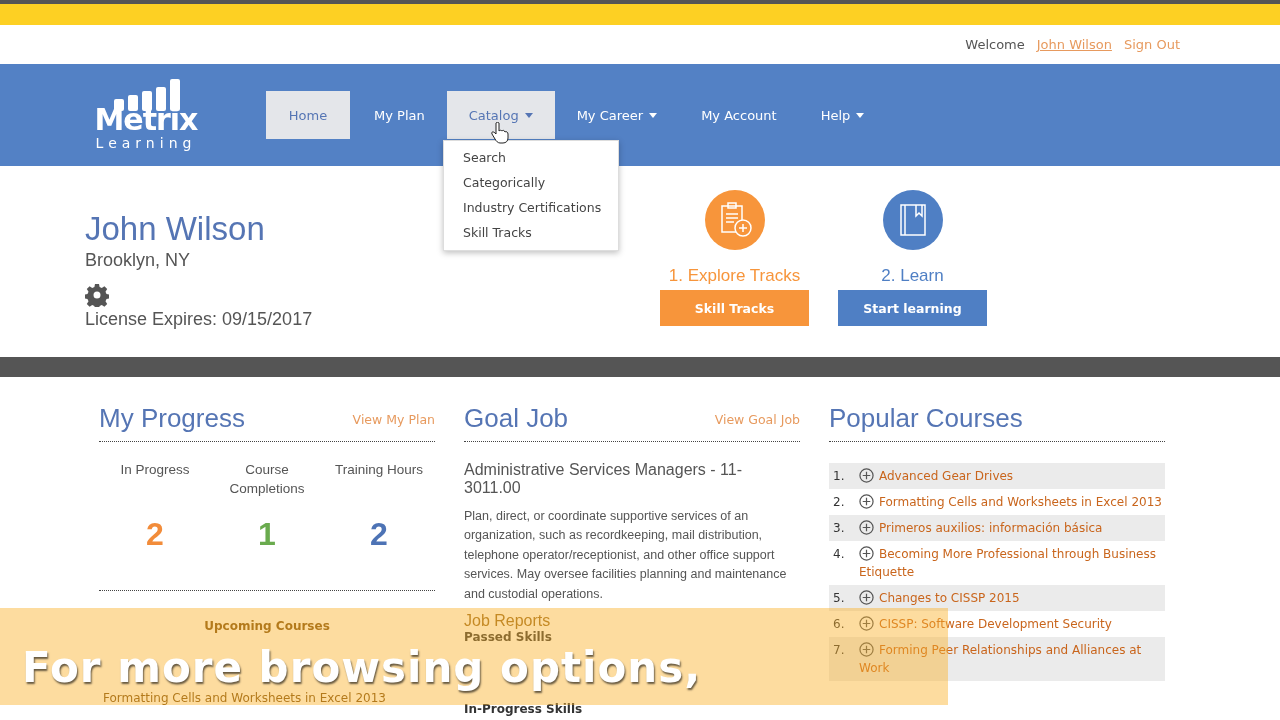 The image size is (1280, 720). I want to click on skills-heading: Passed Skills, so click(508, 637).